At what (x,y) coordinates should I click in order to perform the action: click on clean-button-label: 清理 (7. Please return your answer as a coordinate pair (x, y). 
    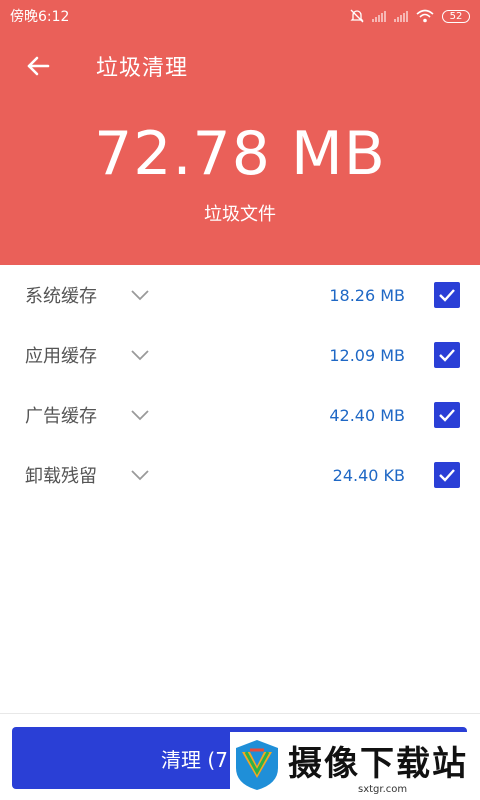
    Looking at the image, I should click on (194, 759).